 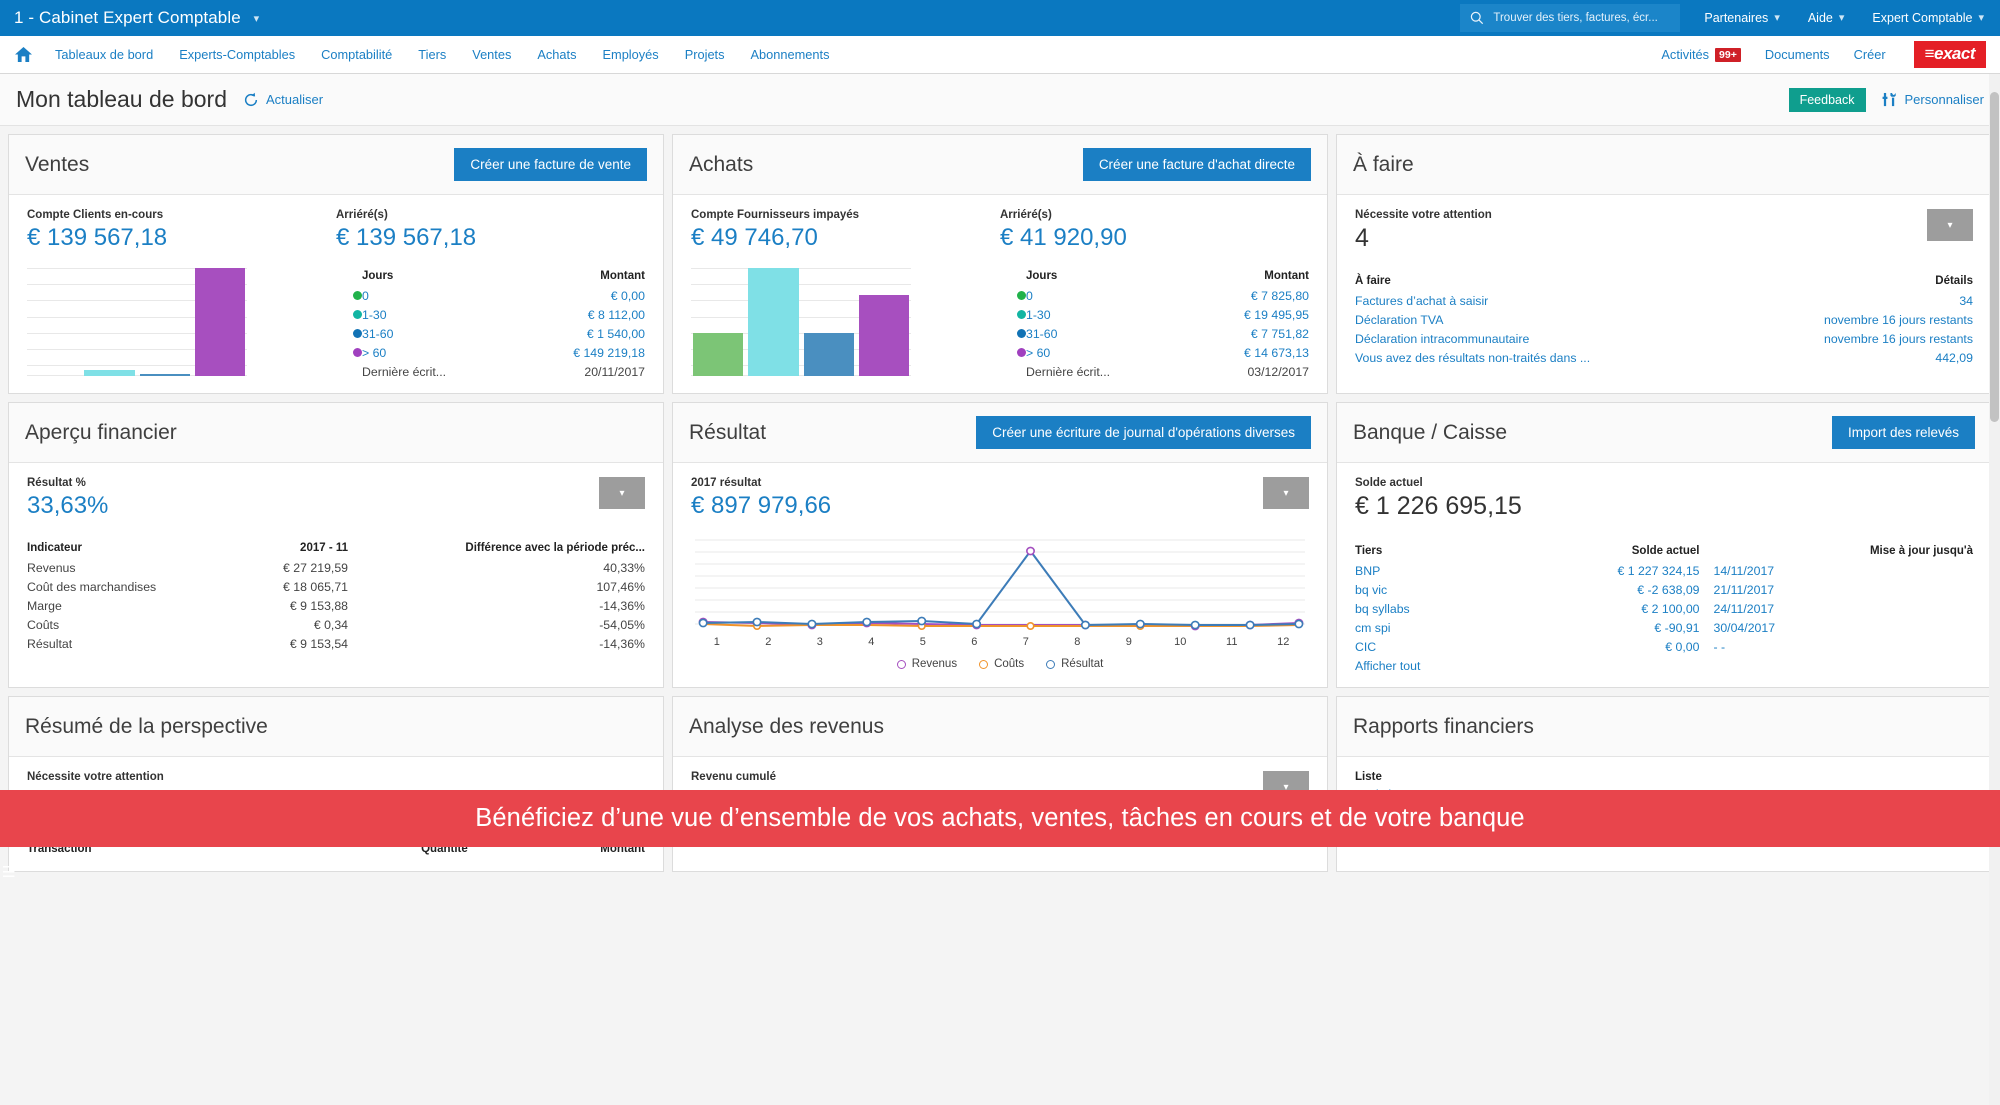 I want to click on refresh-label: Actualiser, so click(x=295, y=99).